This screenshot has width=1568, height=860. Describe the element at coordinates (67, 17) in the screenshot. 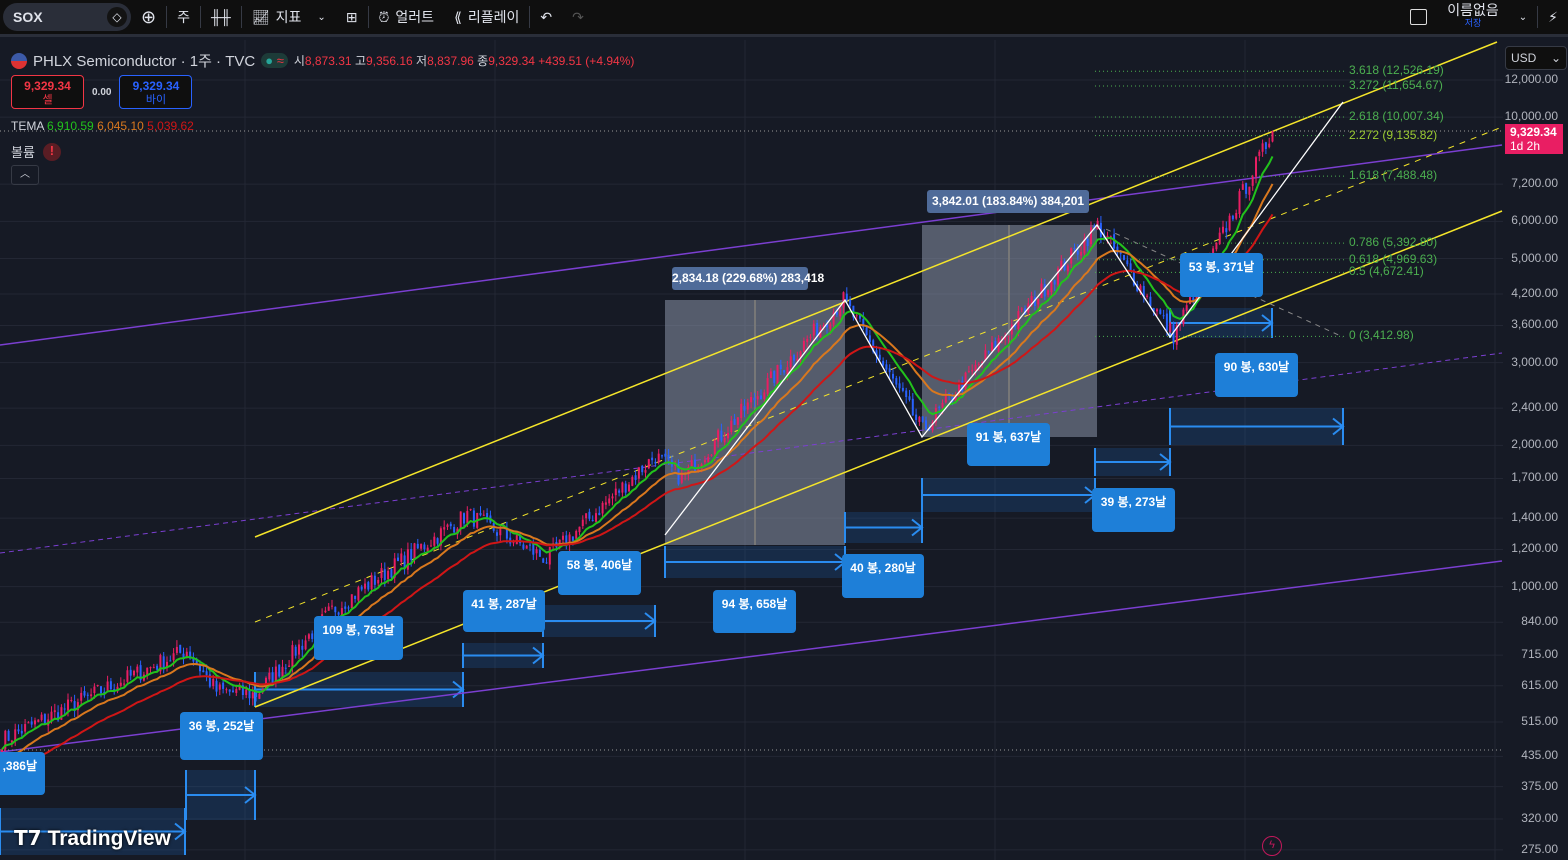

I see `symbol-search: SOX ◇` at that location.